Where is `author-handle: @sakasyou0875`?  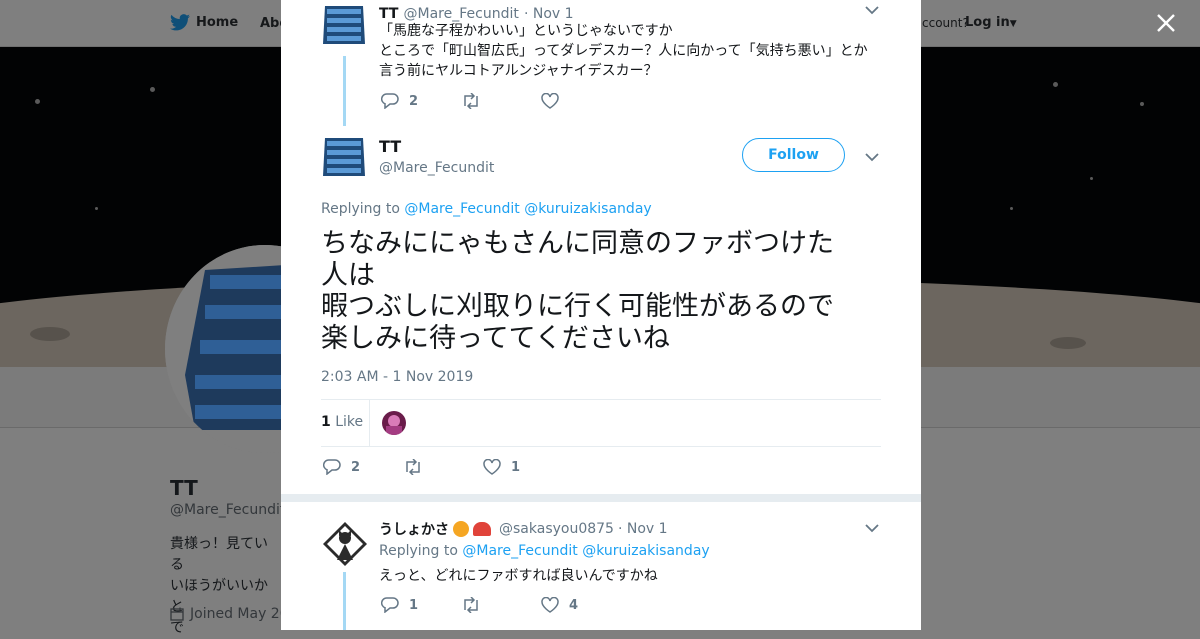 author-handle: @sakasyou0875 is located at coordinates (556, 529).